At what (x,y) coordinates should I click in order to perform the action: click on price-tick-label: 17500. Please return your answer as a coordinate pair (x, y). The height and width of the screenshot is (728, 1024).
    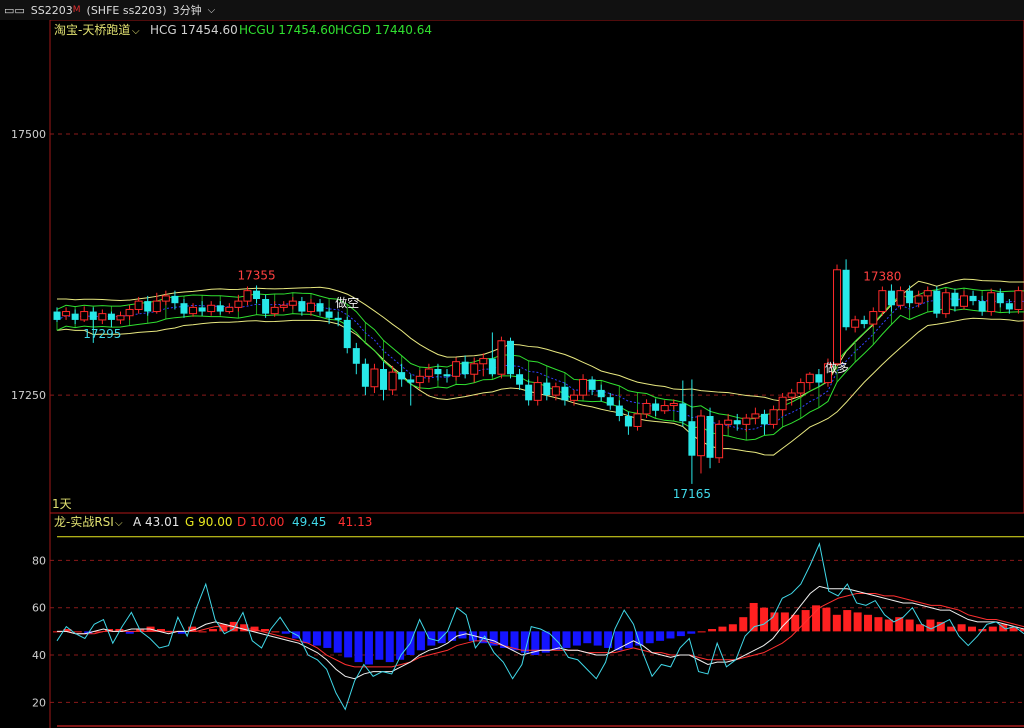
    Looking at the image, I should click on (28, 134).